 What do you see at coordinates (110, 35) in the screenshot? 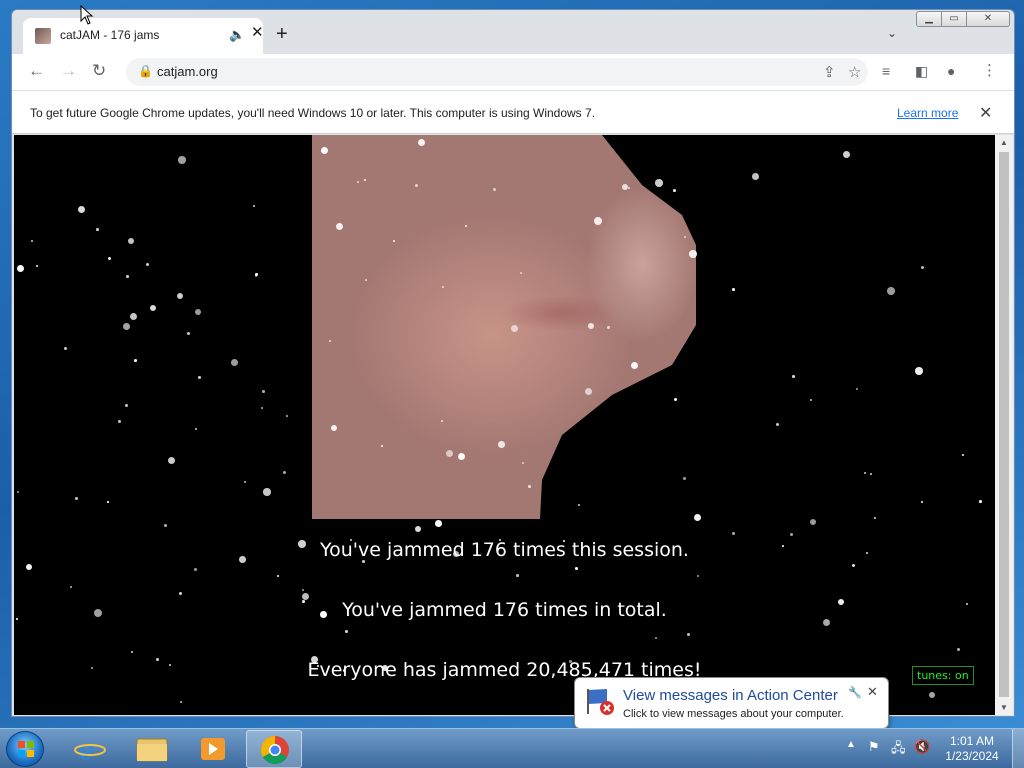
I see `tab-title: catJAM - 176 jams` at bounding box center [110, 35].